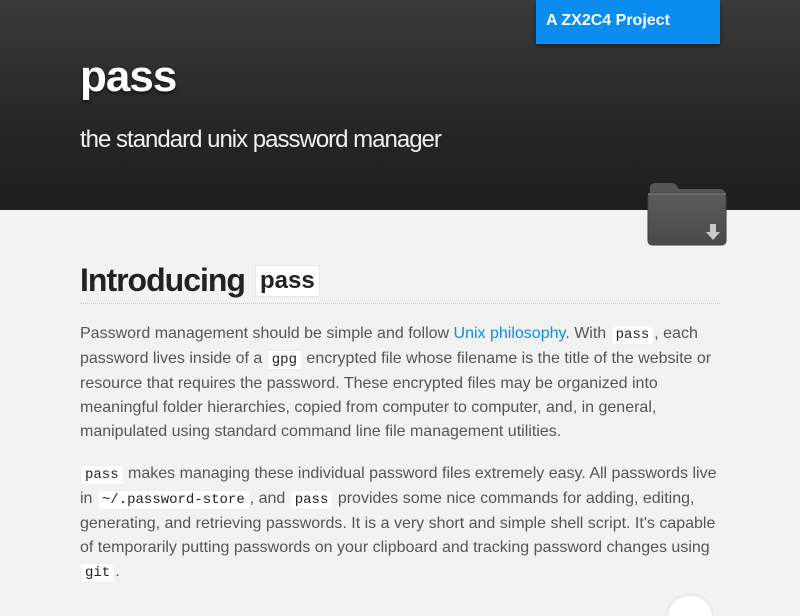 The width and height of the screenshot is (800, 616). What do you see at coordinates (628, 22) in the screenshot?
I see `project-badge-link: A ZX2C4 Project` at bounding box center [628, 22].